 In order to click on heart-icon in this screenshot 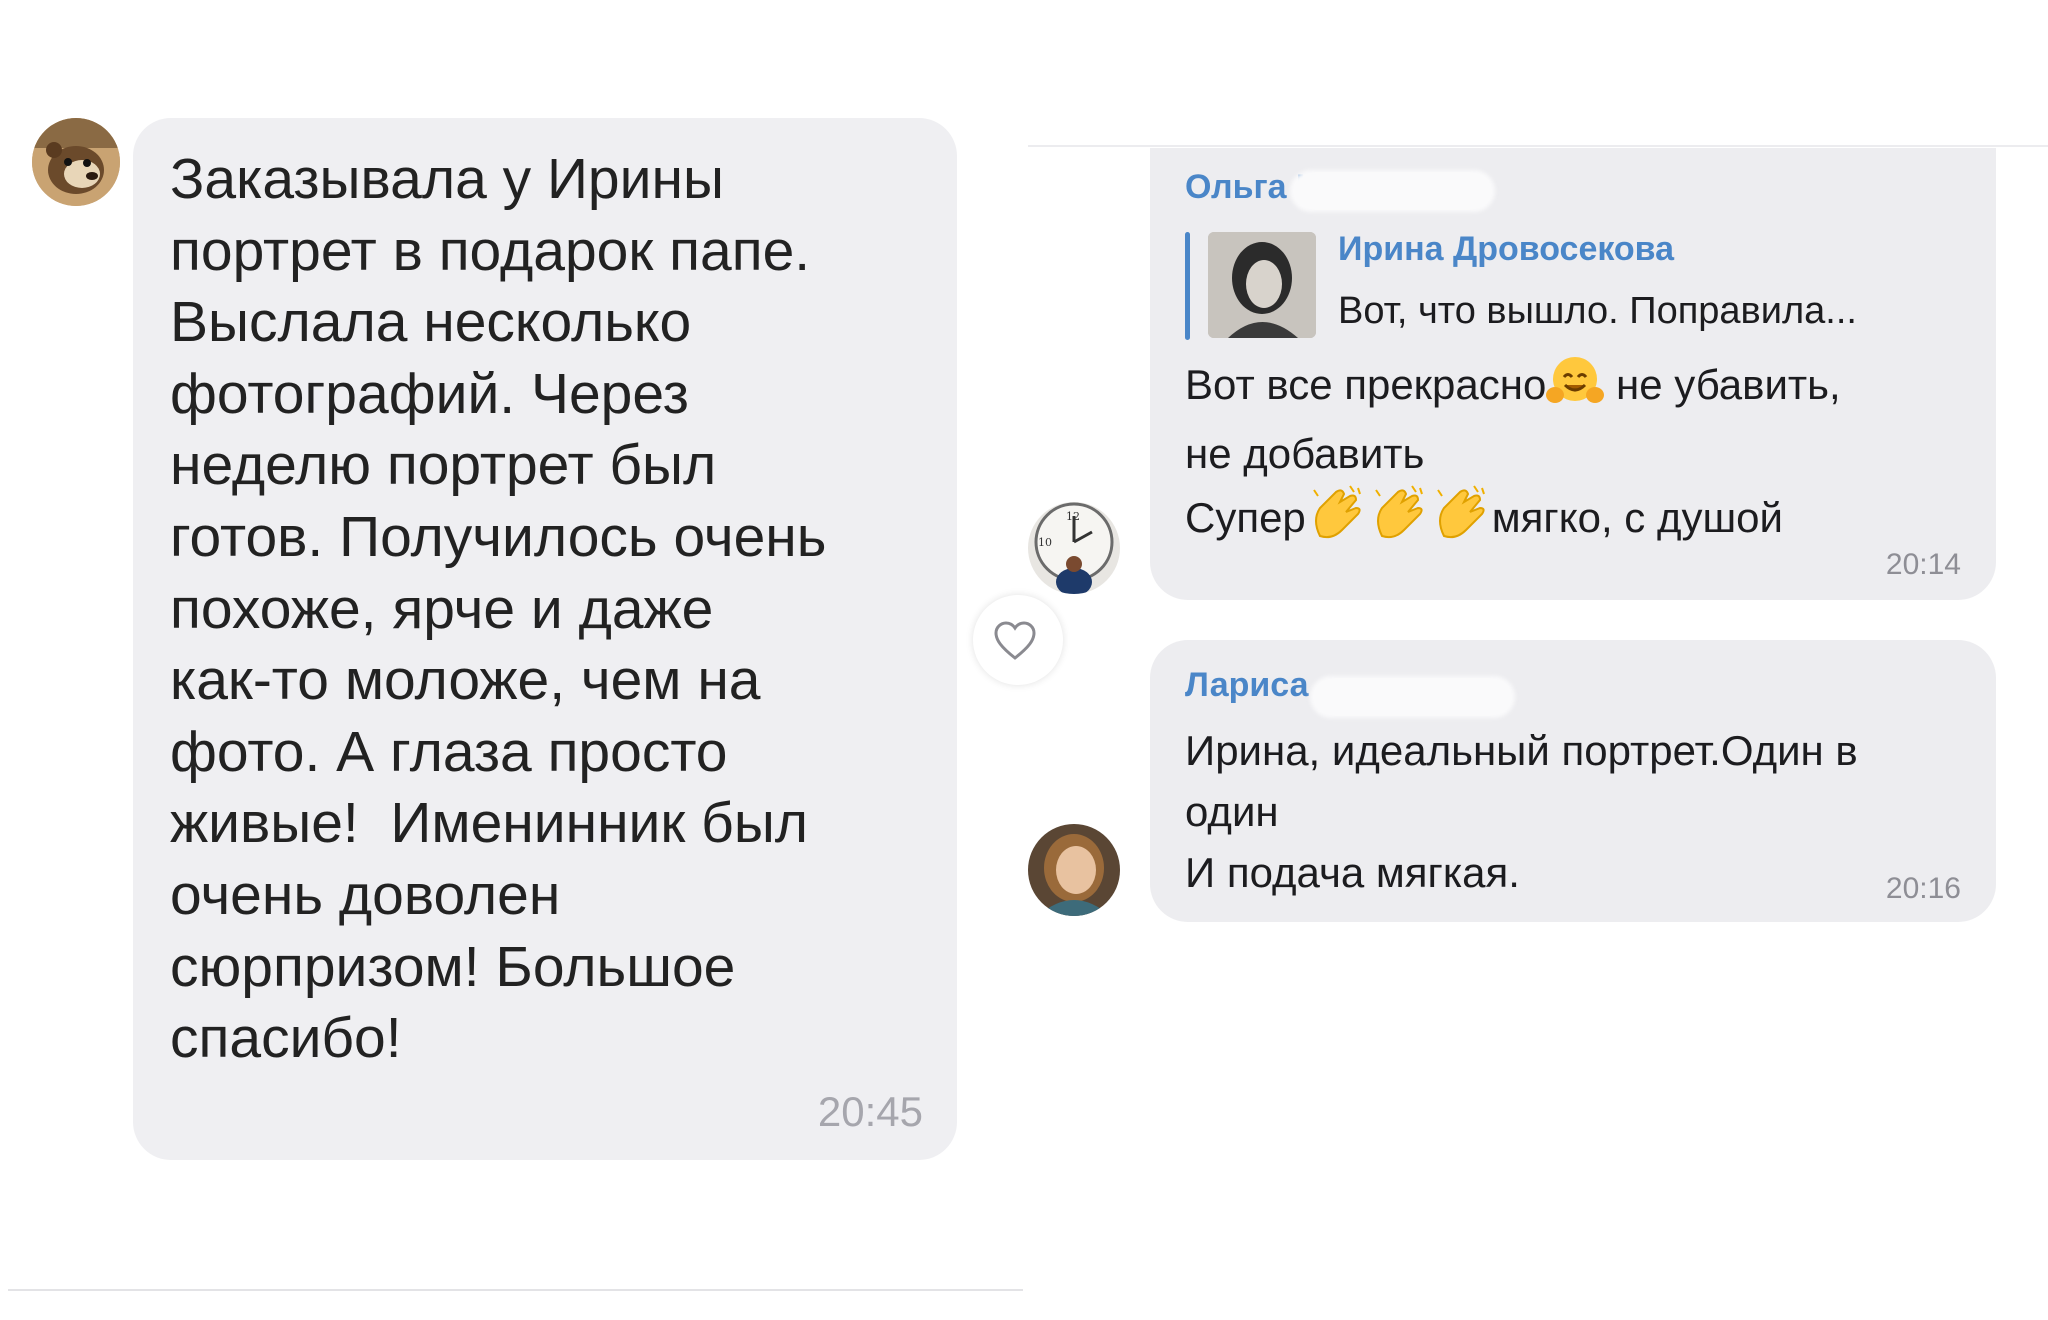, I will do `click(1015, 640)`.